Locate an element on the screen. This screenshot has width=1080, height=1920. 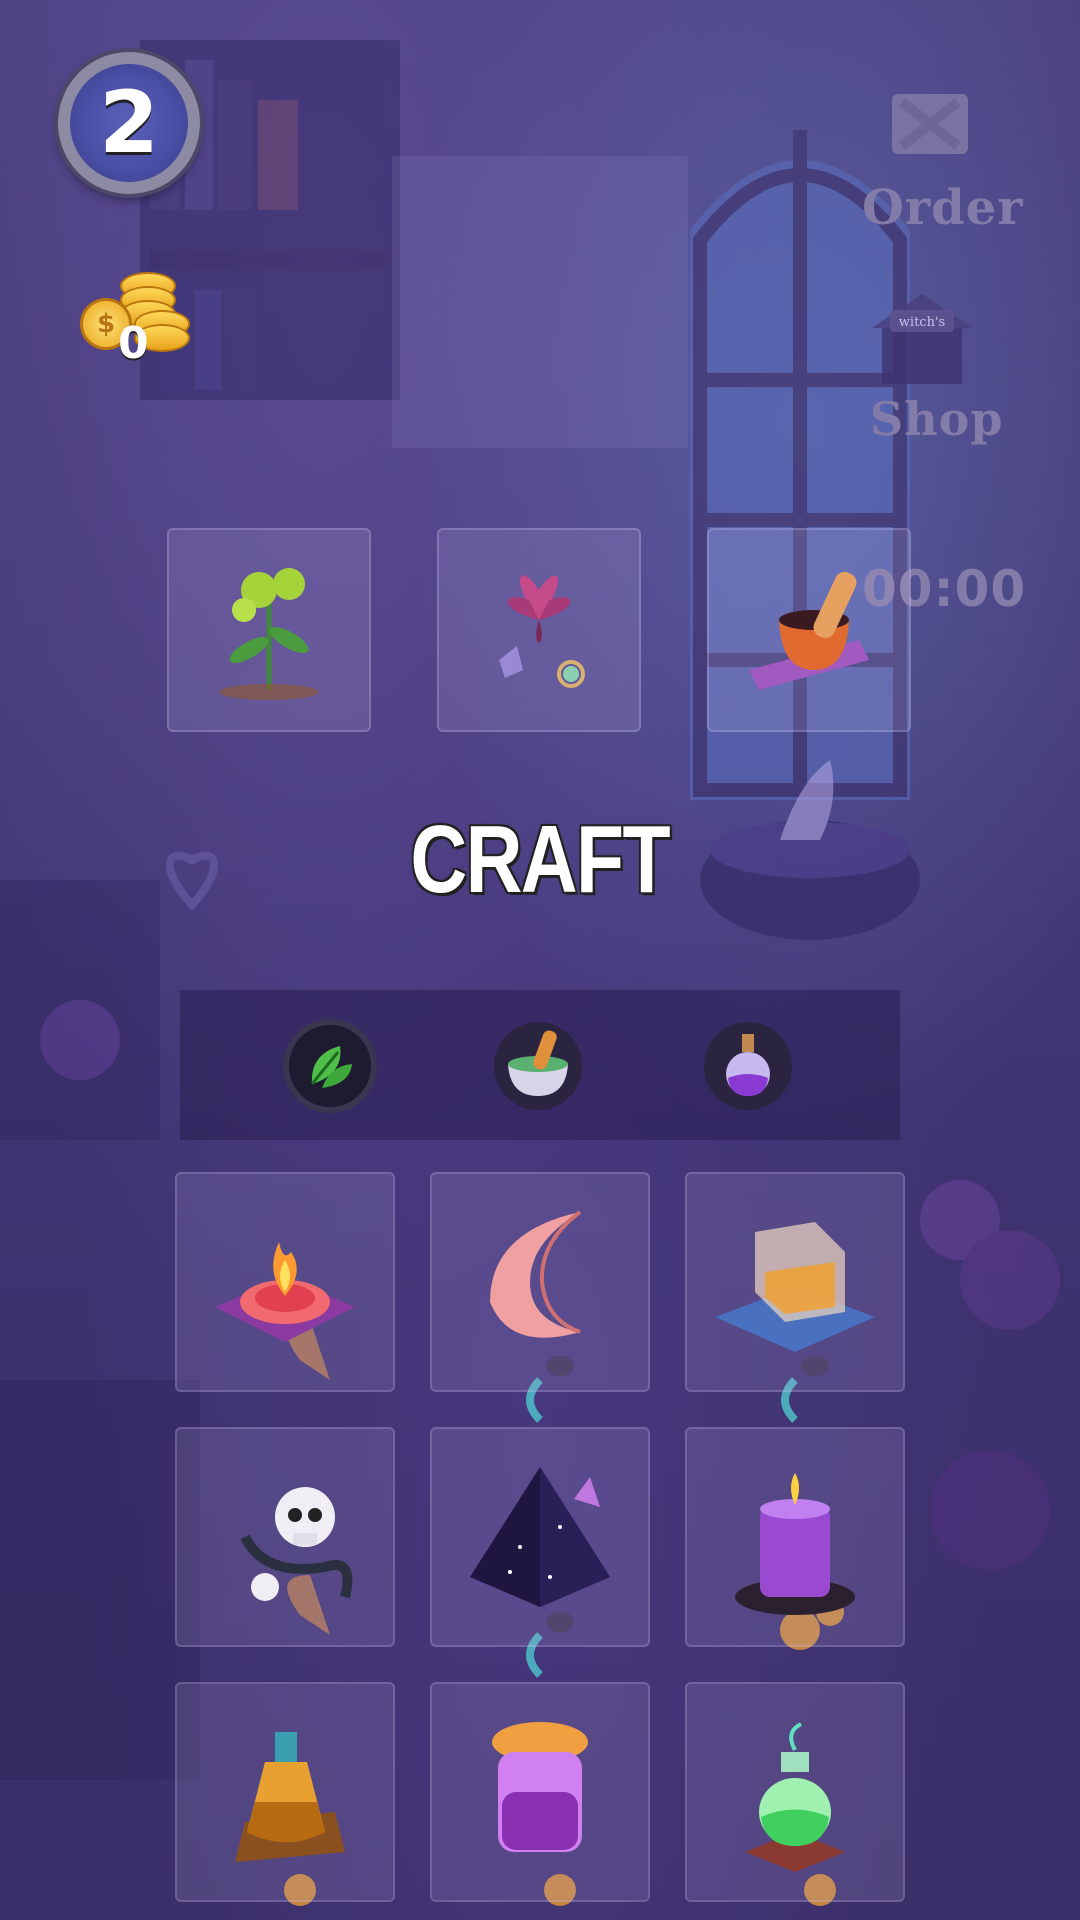
amber-bottle-icon is located at coordinates (290, 1797).